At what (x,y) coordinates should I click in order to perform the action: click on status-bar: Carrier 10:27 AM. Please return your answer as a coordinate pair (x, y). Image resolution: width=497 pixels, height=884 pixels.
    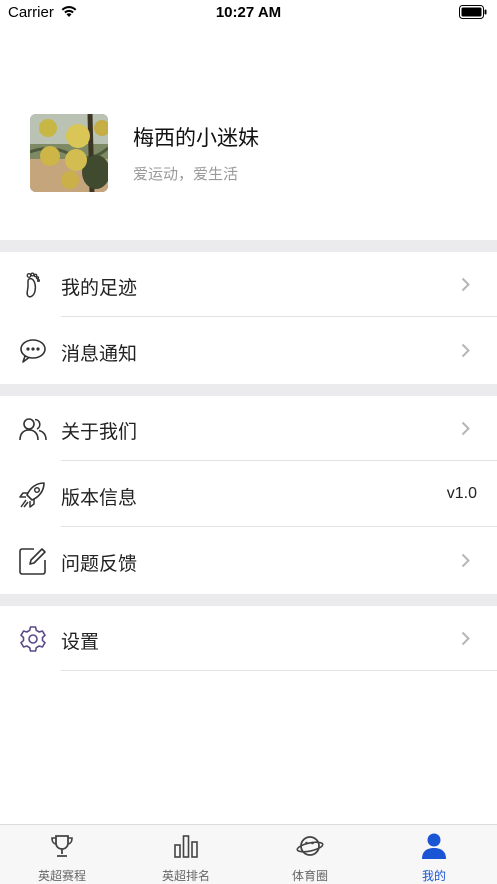
    Looking at the image, I should click on (248, 13).